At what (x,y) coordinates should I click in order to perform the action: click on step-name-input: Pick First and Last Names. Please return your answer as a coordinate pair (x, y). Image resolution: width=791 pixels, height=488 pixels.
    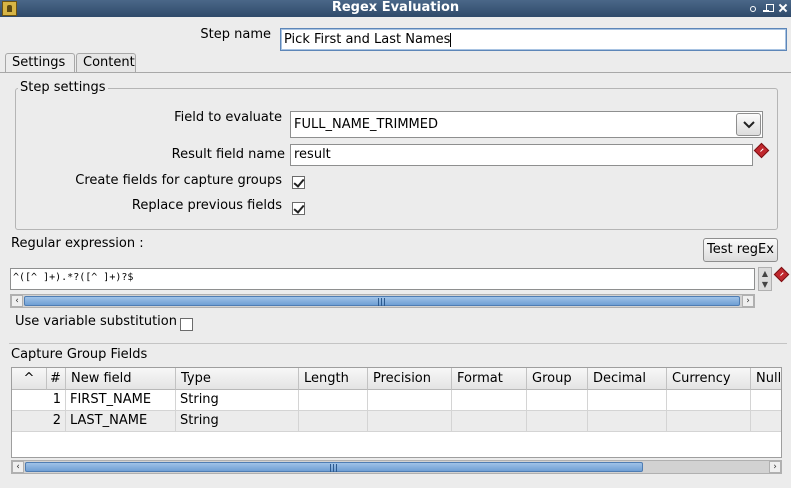
    Looking at the image, I should click on (533, 39).